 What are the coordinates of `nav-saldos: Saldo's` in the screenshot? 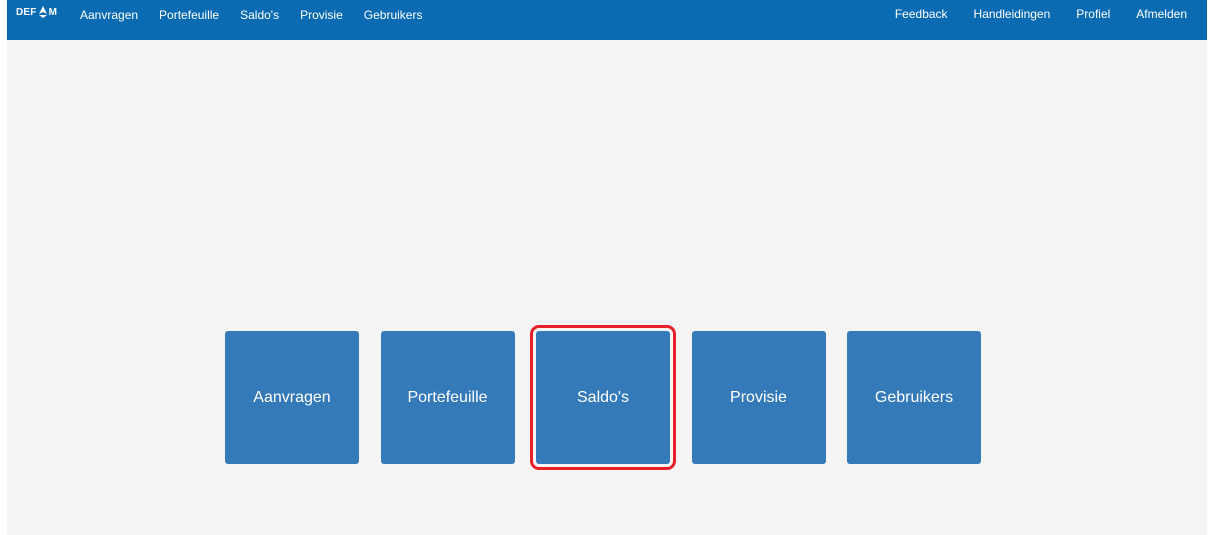 It's located at (259, 15).